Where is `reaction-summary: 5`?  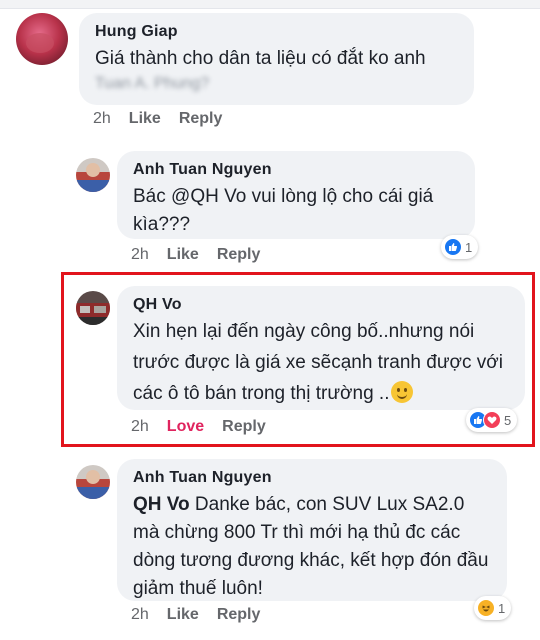
reaction-summary: 5 is located at coordinates (492, 420).